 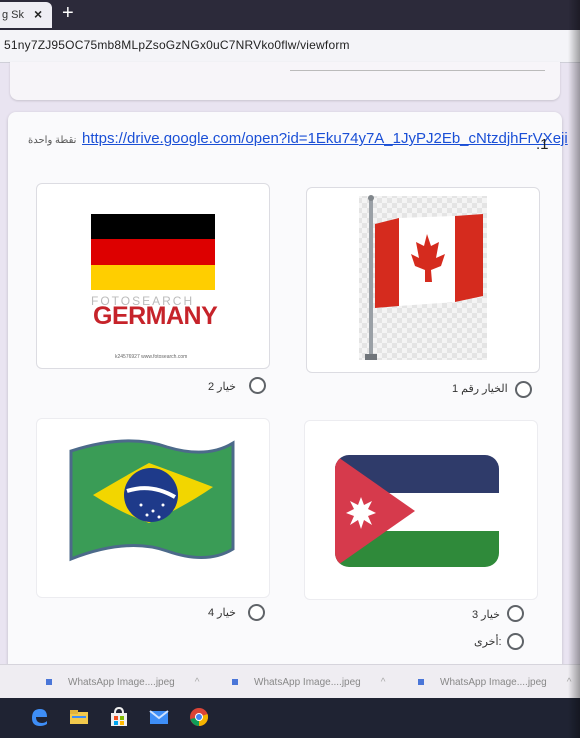 I want to click on points-label: نقطة واحدة, so click(x=52, y=140).